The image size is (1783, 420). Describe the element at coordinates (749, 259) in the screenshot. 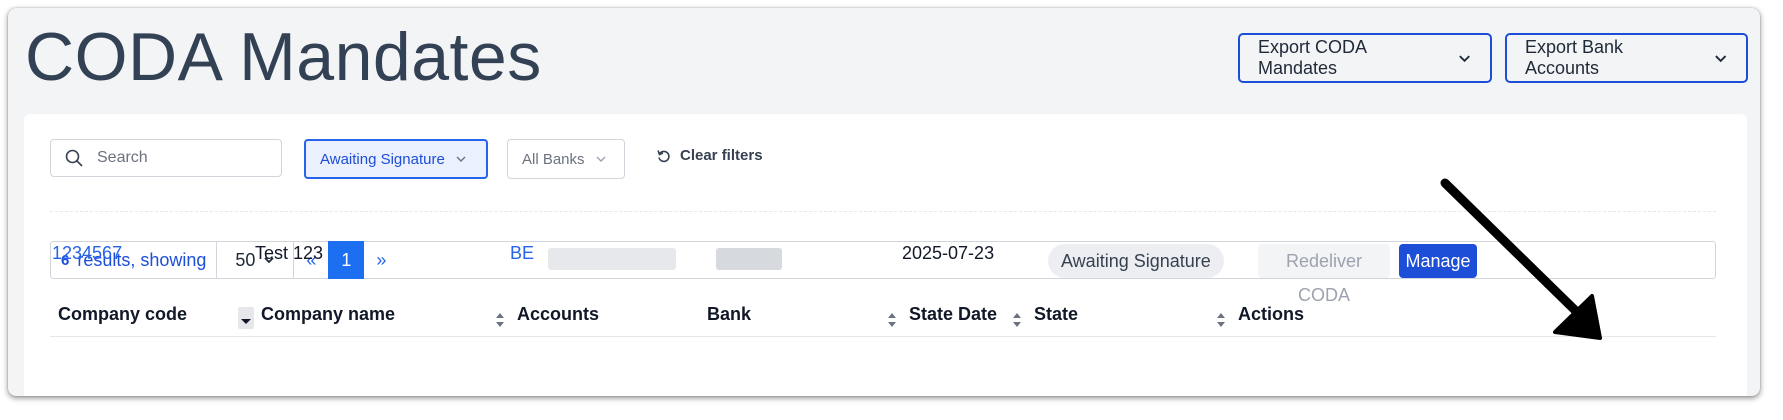

I see `redacted-bank-name` at that location.